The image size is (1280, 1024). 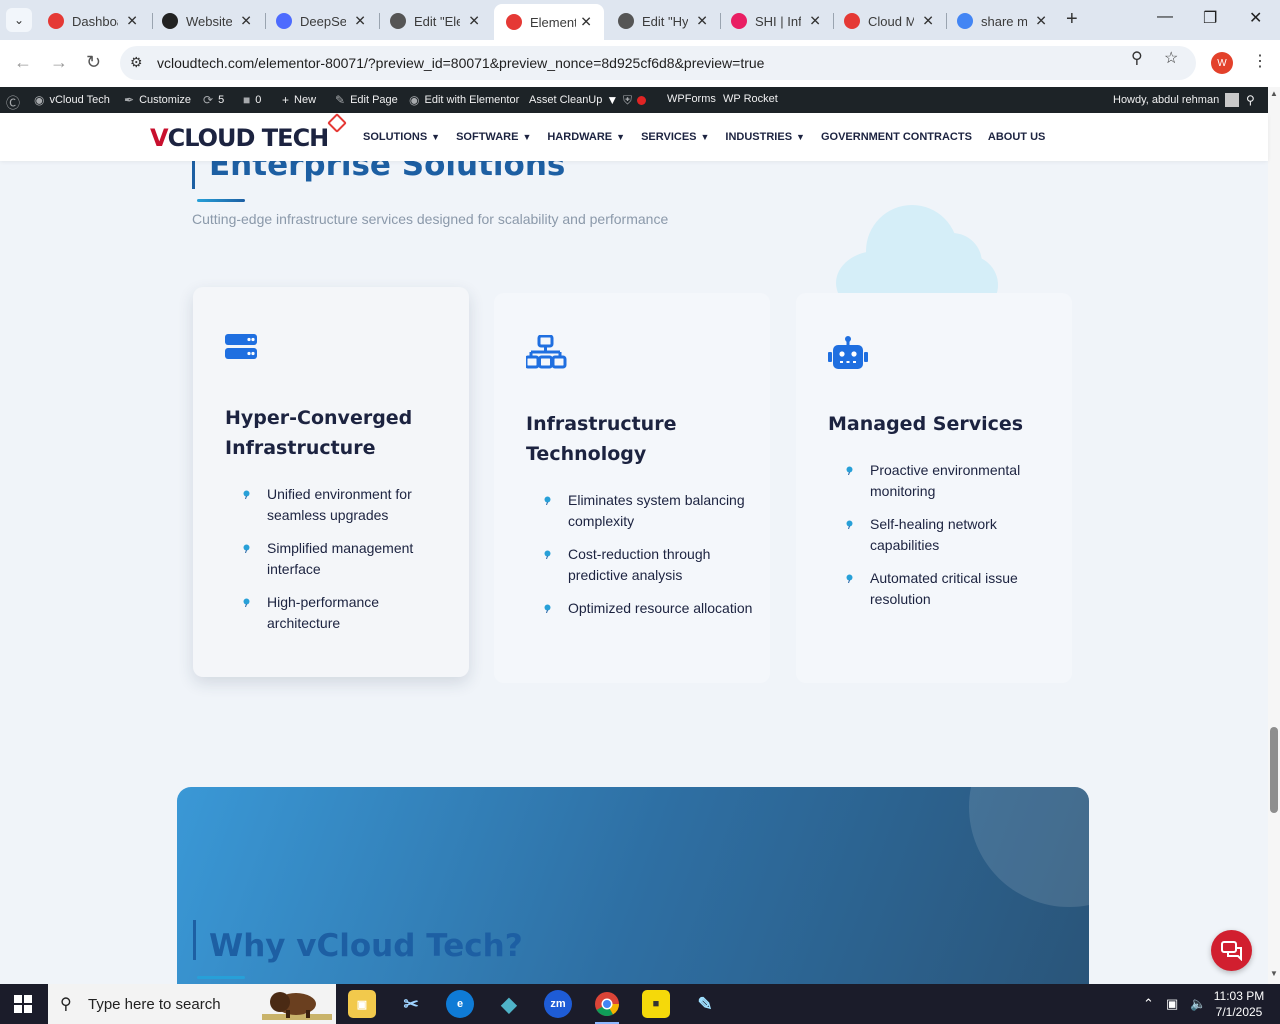 I want to click on network-tray-button: ▣, so click(x=1172, y=1004).